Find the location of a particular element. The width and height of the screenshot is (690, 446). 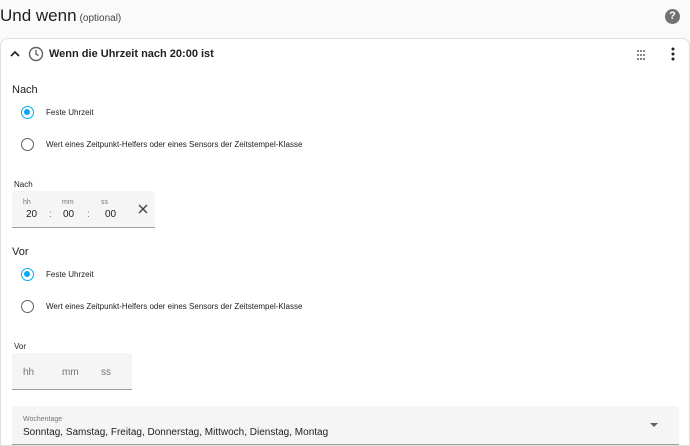

before-helper-radio is located at coordinates (27, 306).